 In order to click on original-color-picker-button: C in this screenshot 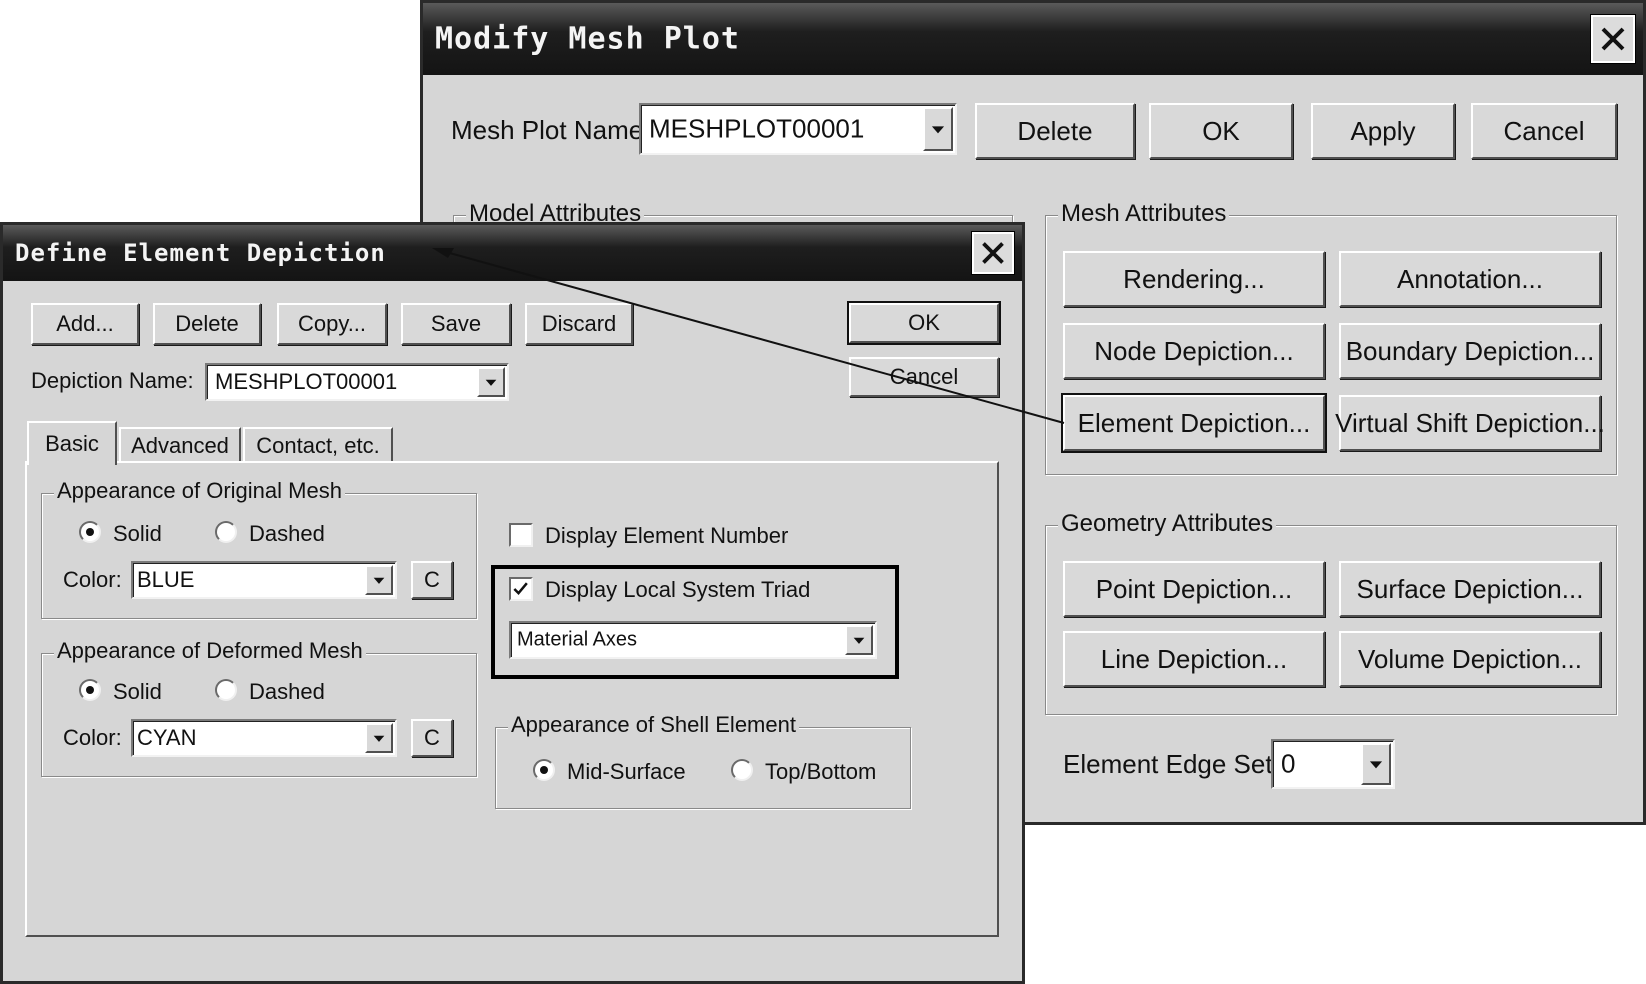, I will do `click(432, 580)`.